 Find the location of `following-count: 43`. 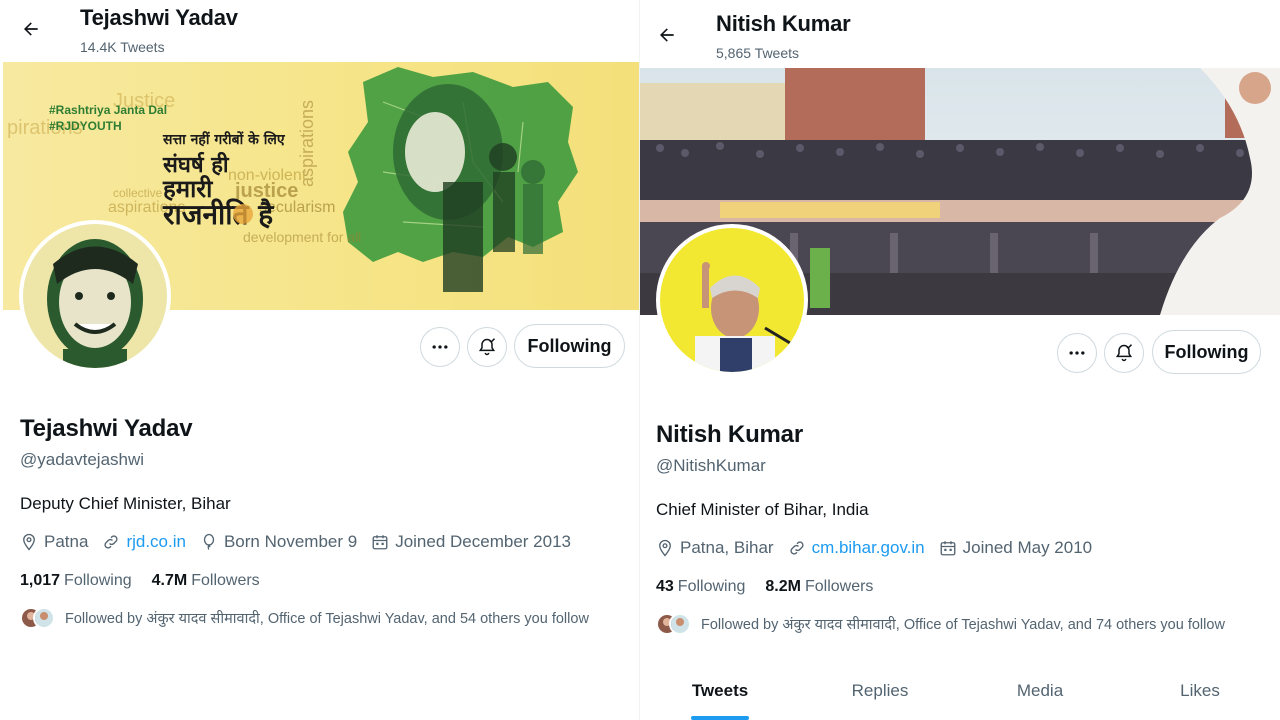

following-count: 43 is located at coordinates (665, 586).